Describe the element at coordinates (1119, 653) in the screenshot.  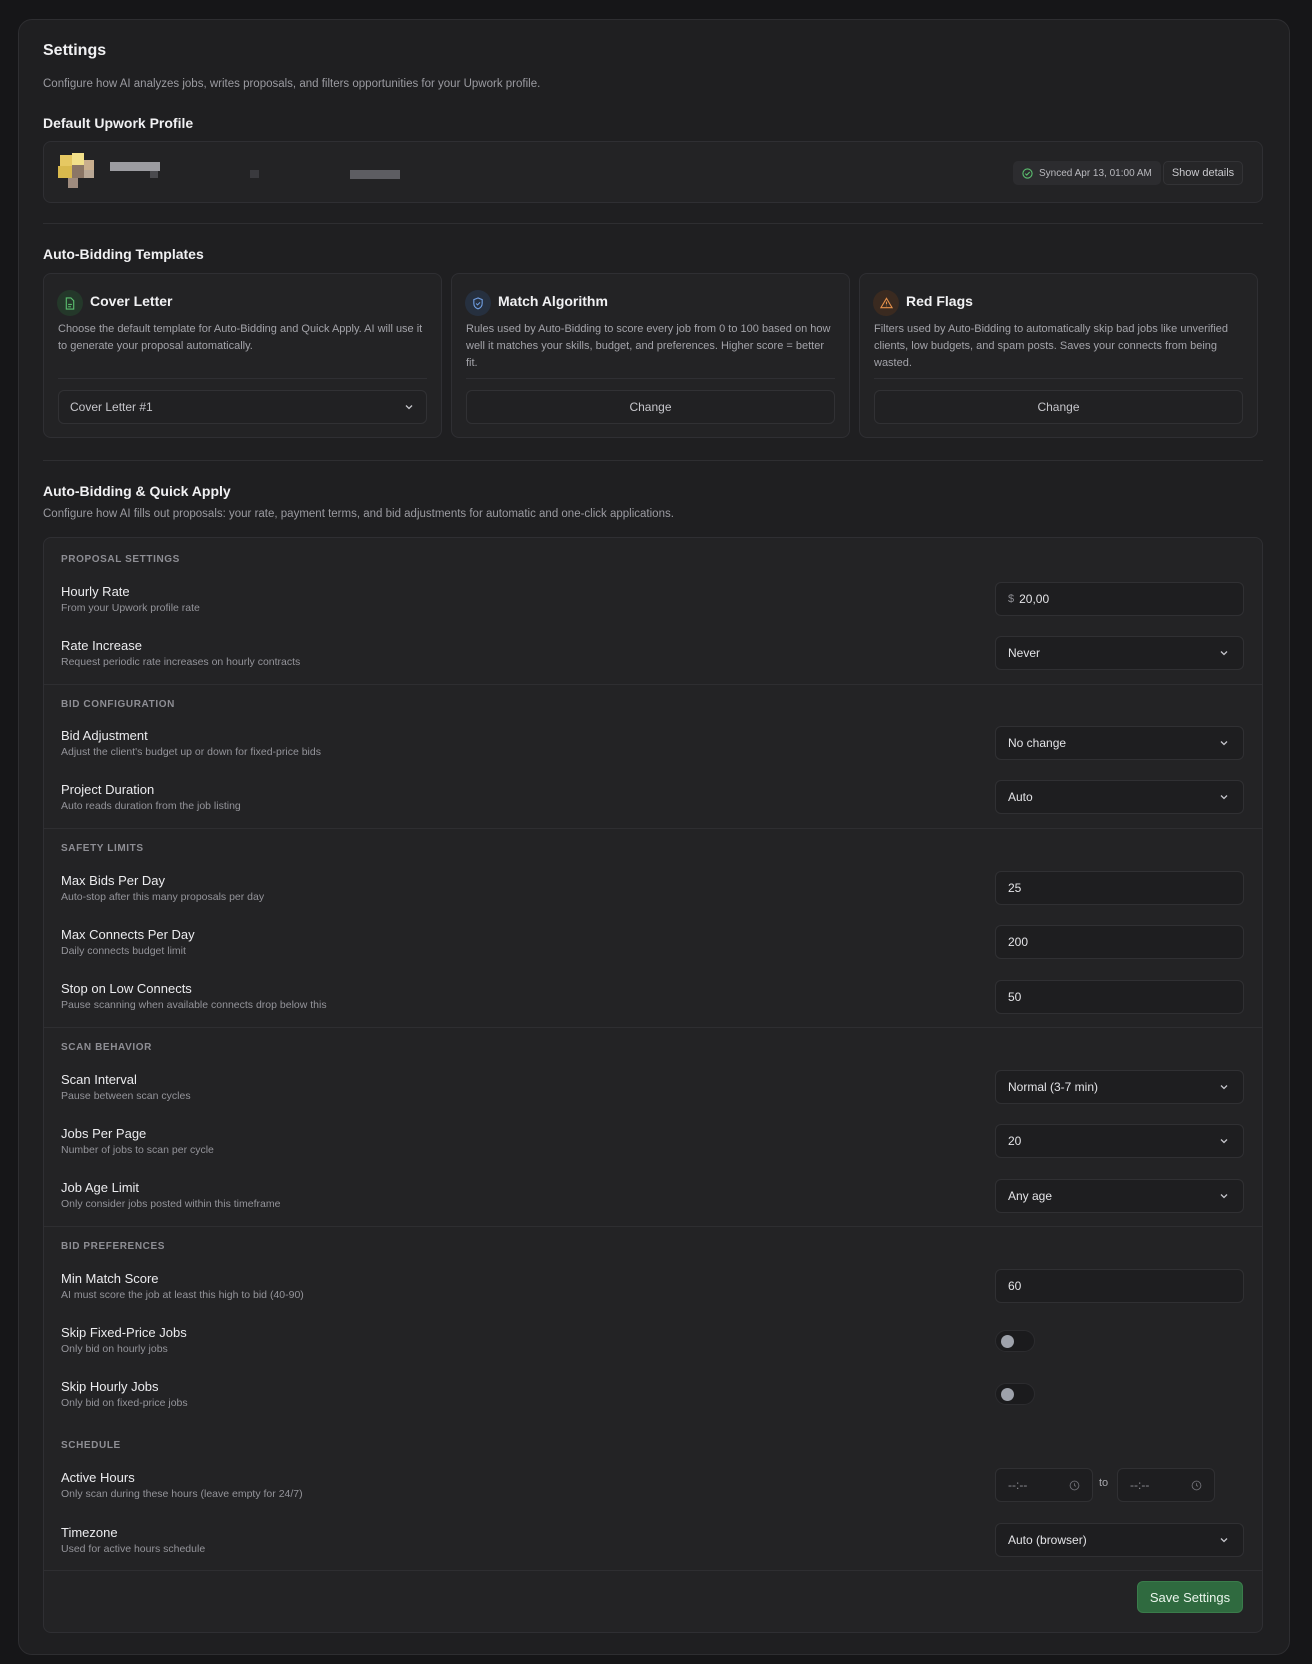
I see `rate-increase-select: Never` at that location.